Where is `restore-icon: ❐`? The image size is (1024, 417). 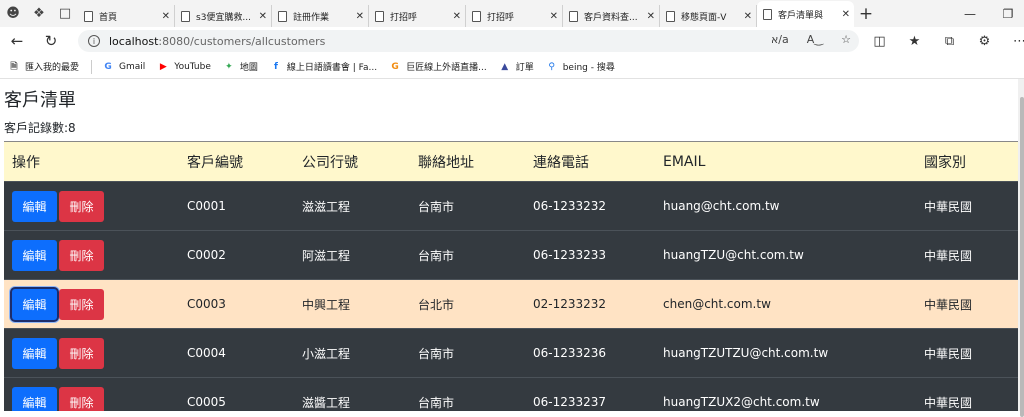
restore-icon: ❐ is located at coordinates (1008, 13).